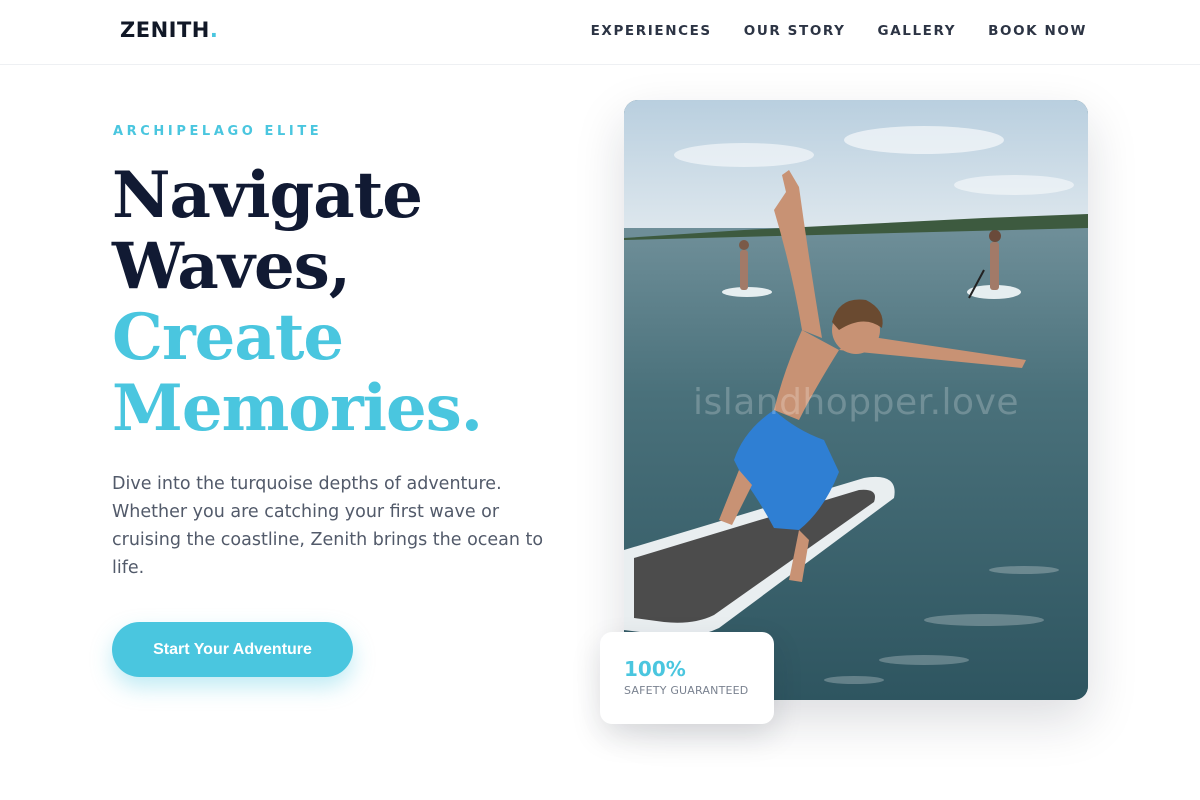 This screenshot has height=800, width=1200. What do you see at coordinates (297, 408) in the screenshot?
I see `headline-line-4: Memories.` at bounding box center [297, 408].